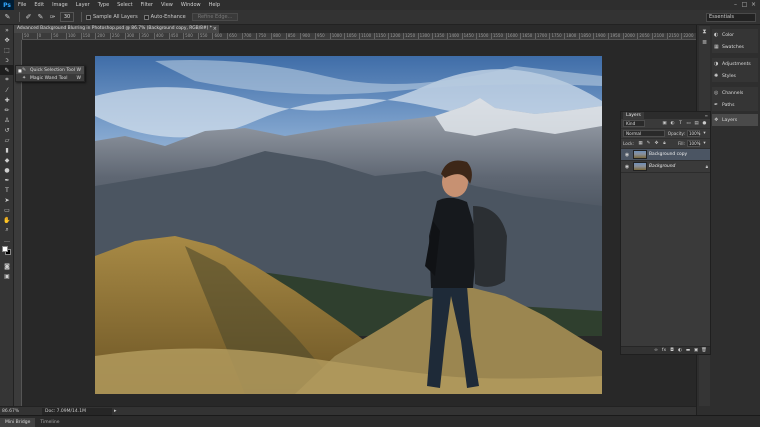 The image size is (760, 427). Describe the element at coordinates (656, 350) in the screenshot. I see `link-layers-icon: ∞` at that location.